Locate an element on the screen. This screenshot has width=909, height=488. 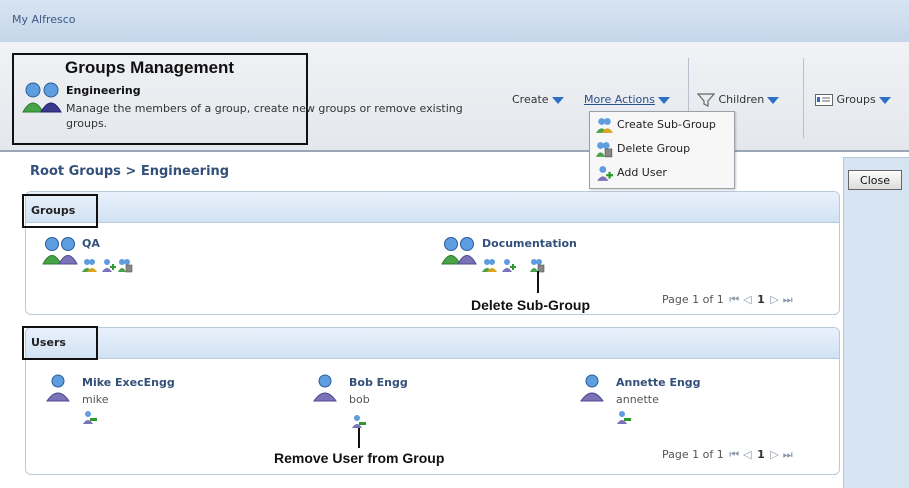
user-name-mike: Mike ExecEngg is located at coordinates (128, 382).